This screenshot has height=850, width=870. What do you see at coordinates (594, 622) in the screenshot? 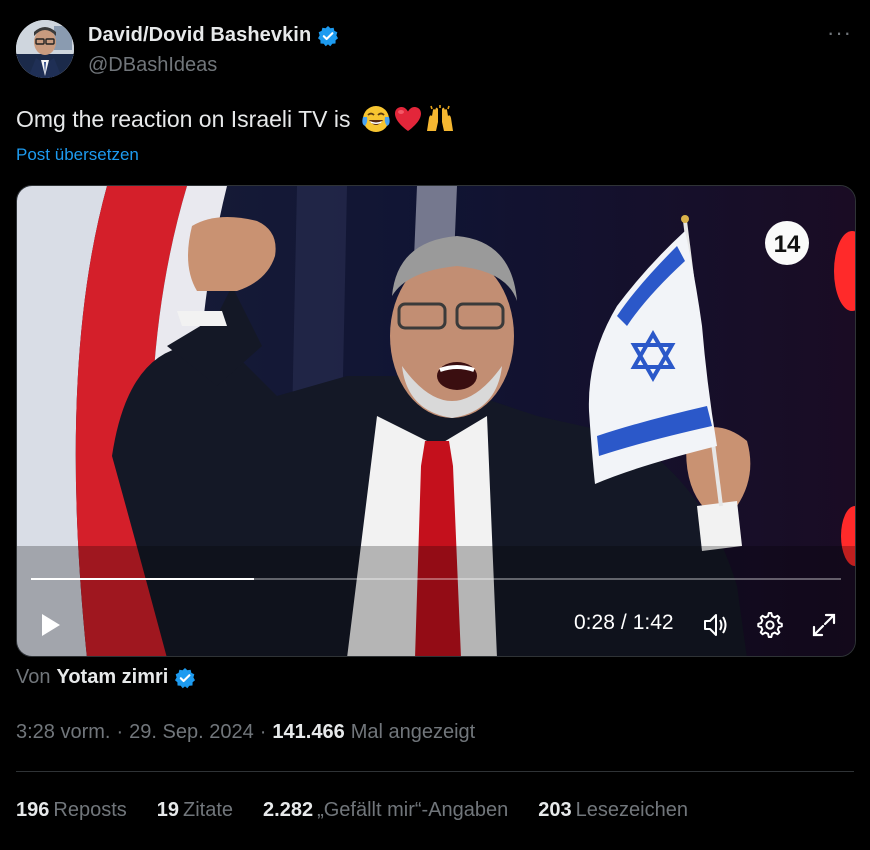
I see `current-time: 0:28` at bounding box center [594, 622].